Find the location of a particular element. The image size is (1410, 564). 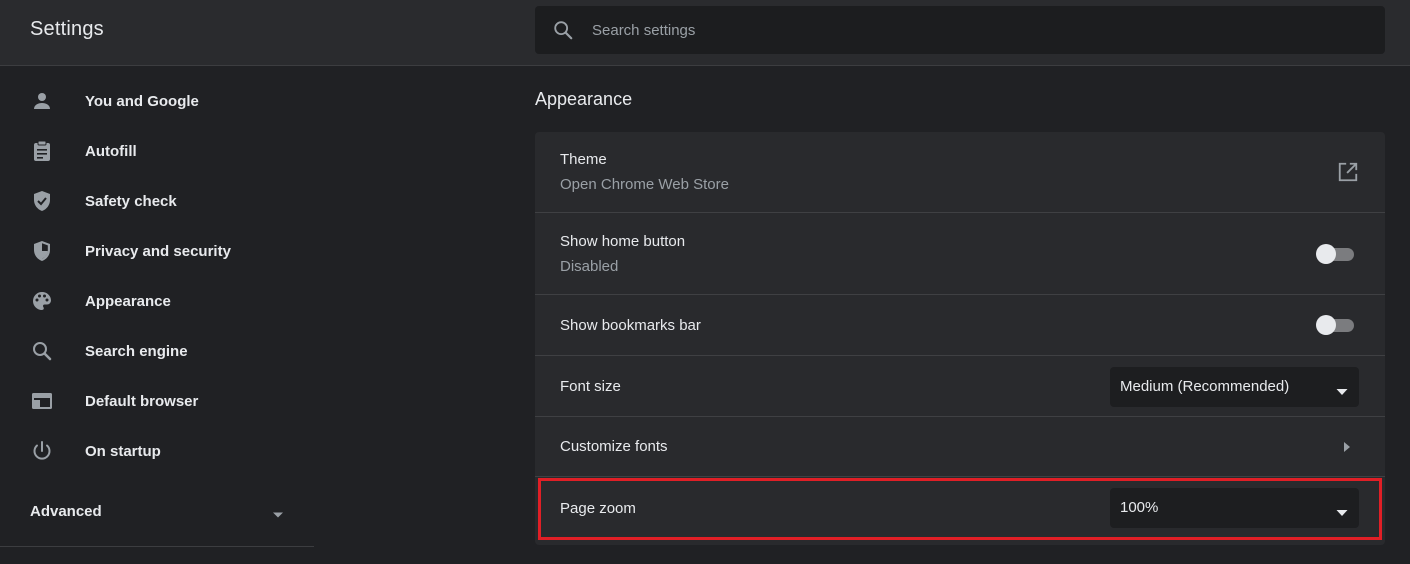

browser-window-icon is located at coordinates (42, 401).